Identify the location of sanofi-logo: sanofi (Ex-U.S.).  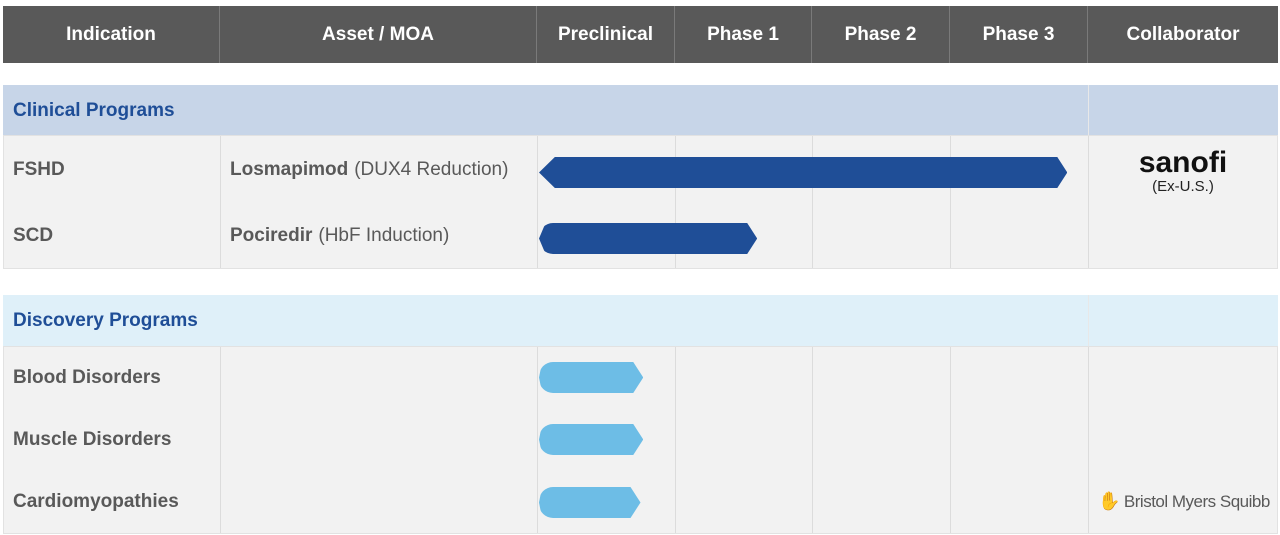
(1183, 171).